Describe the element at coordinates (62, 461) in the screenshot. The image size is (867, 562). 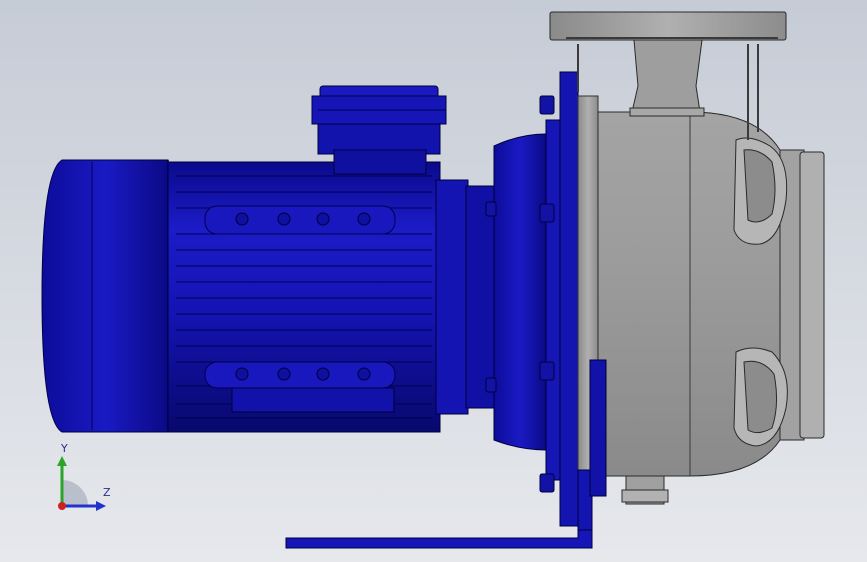
I see `y-axis-head` at that location.